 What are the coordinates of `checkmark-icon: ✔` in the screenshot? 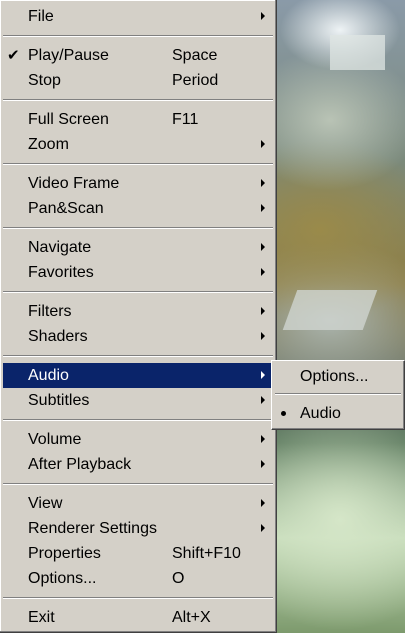 It's located at (13, 55).